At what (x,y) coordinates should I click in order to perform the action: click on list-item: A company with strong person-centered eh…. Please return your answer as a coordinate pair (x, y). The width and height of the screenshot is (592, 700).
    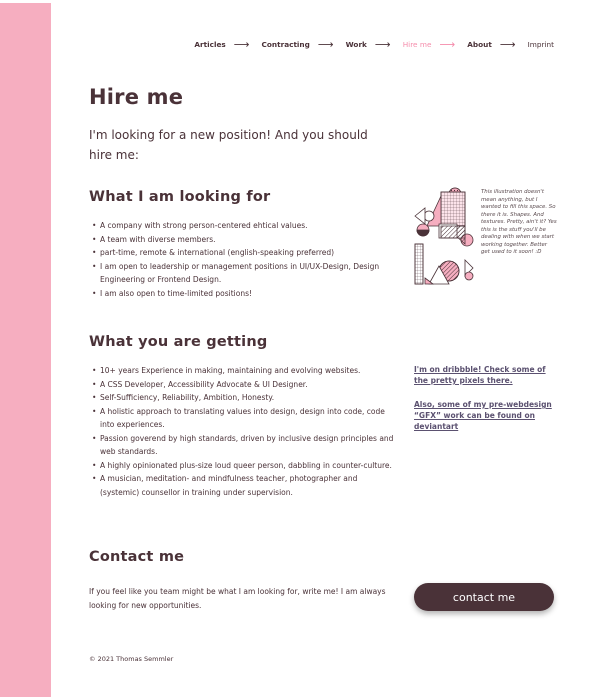
    Looking at the image, I should click on (241, 226).